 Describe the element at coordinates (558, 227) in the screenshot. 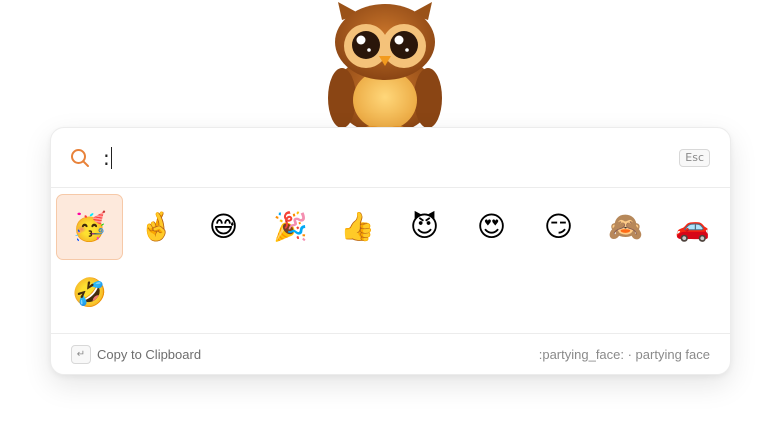

I see `emoji-cell: 😏` at that location.